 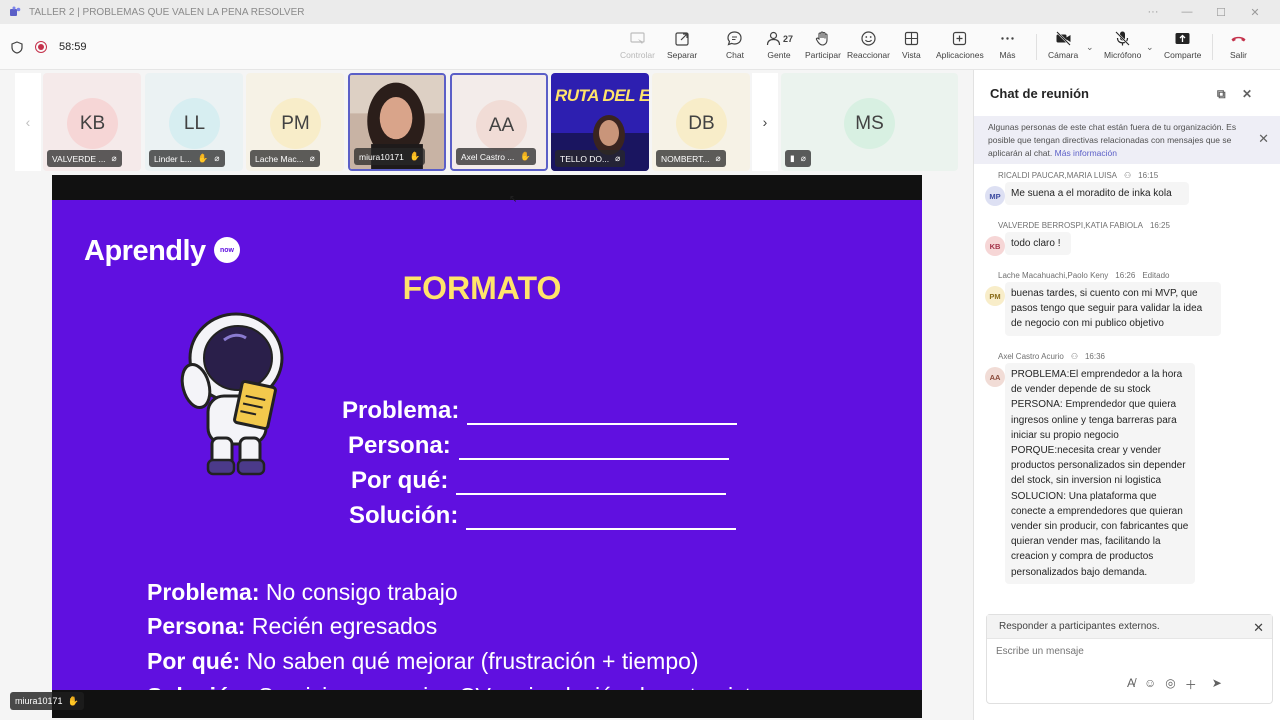 I want to click on raise-hand-button: Participar, so click(x=823, y=48).